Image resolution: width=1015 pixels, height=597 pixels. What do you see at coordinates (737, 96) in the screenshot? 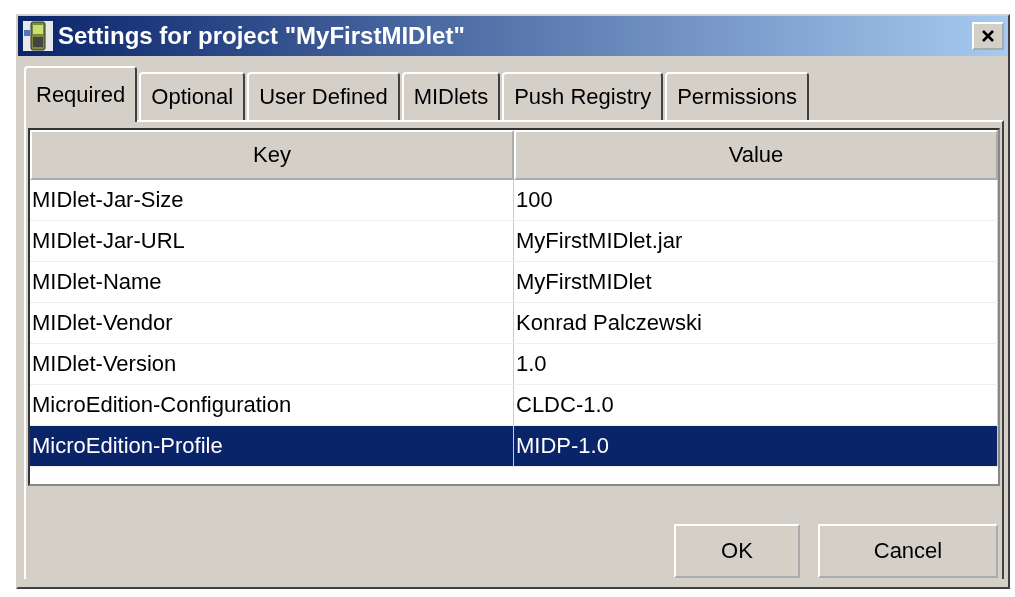
I see `tab: Permissions` at bounding box center [737, 96].